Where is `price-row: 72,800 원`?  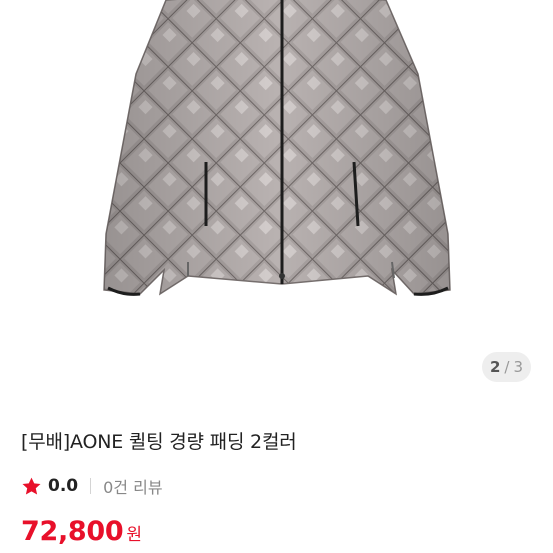 price-row: 72,800 원 is located at coordinates (81, 531).